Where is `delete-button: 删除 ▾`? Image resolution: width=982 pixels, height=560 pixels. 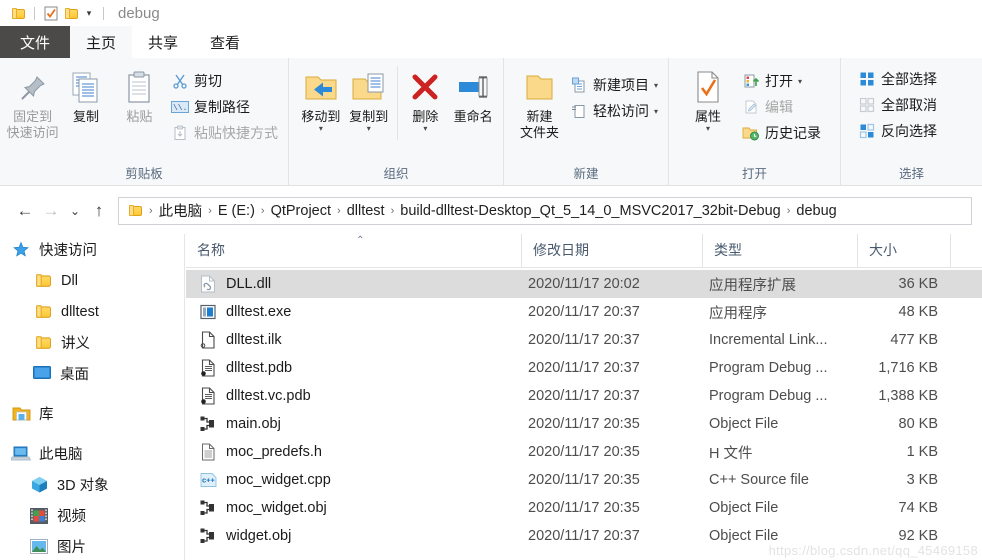 delete-button: 删除 ▾ is located at coordinates (425, 98).